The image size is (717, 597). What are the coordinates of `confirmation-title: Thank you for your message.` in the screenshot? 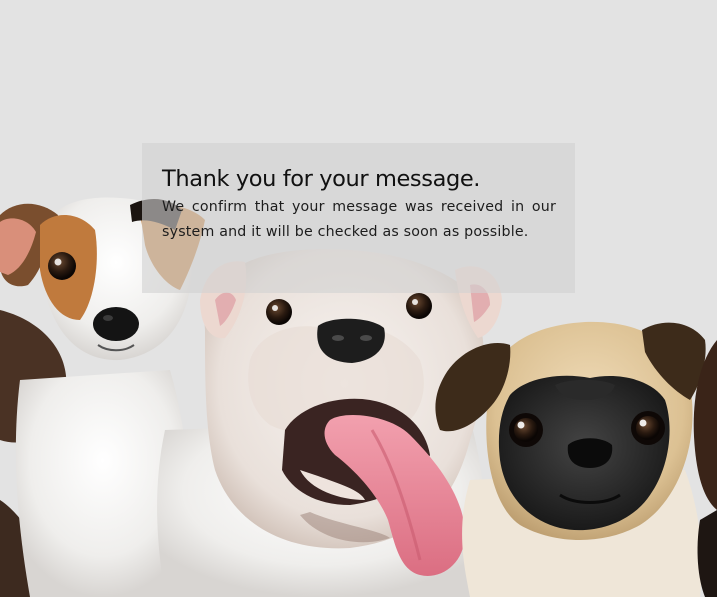 It's located at (321, 179).